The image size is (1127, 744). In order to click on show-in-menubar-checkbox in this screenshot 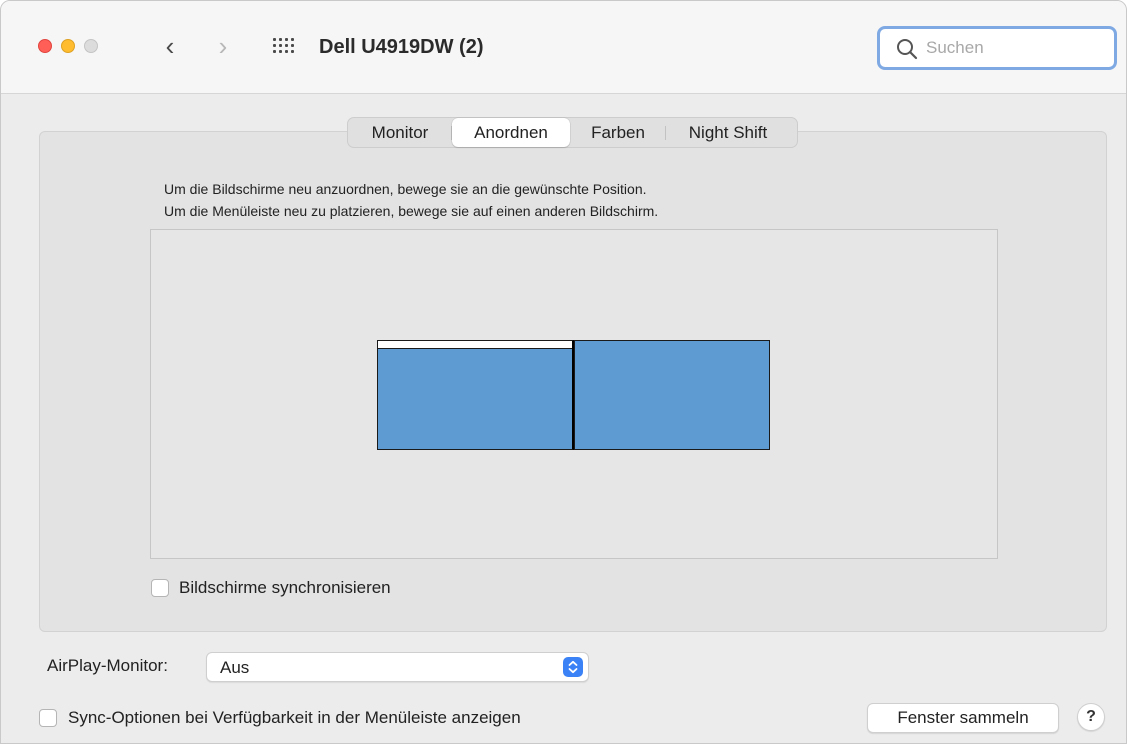, I will do `click(48, 718)`.